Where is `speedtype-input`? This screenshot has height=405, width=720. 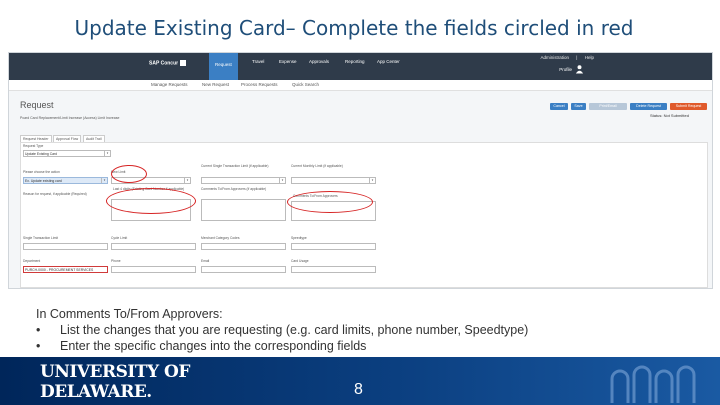 speedtype-input is located at coordinates (333, 246).